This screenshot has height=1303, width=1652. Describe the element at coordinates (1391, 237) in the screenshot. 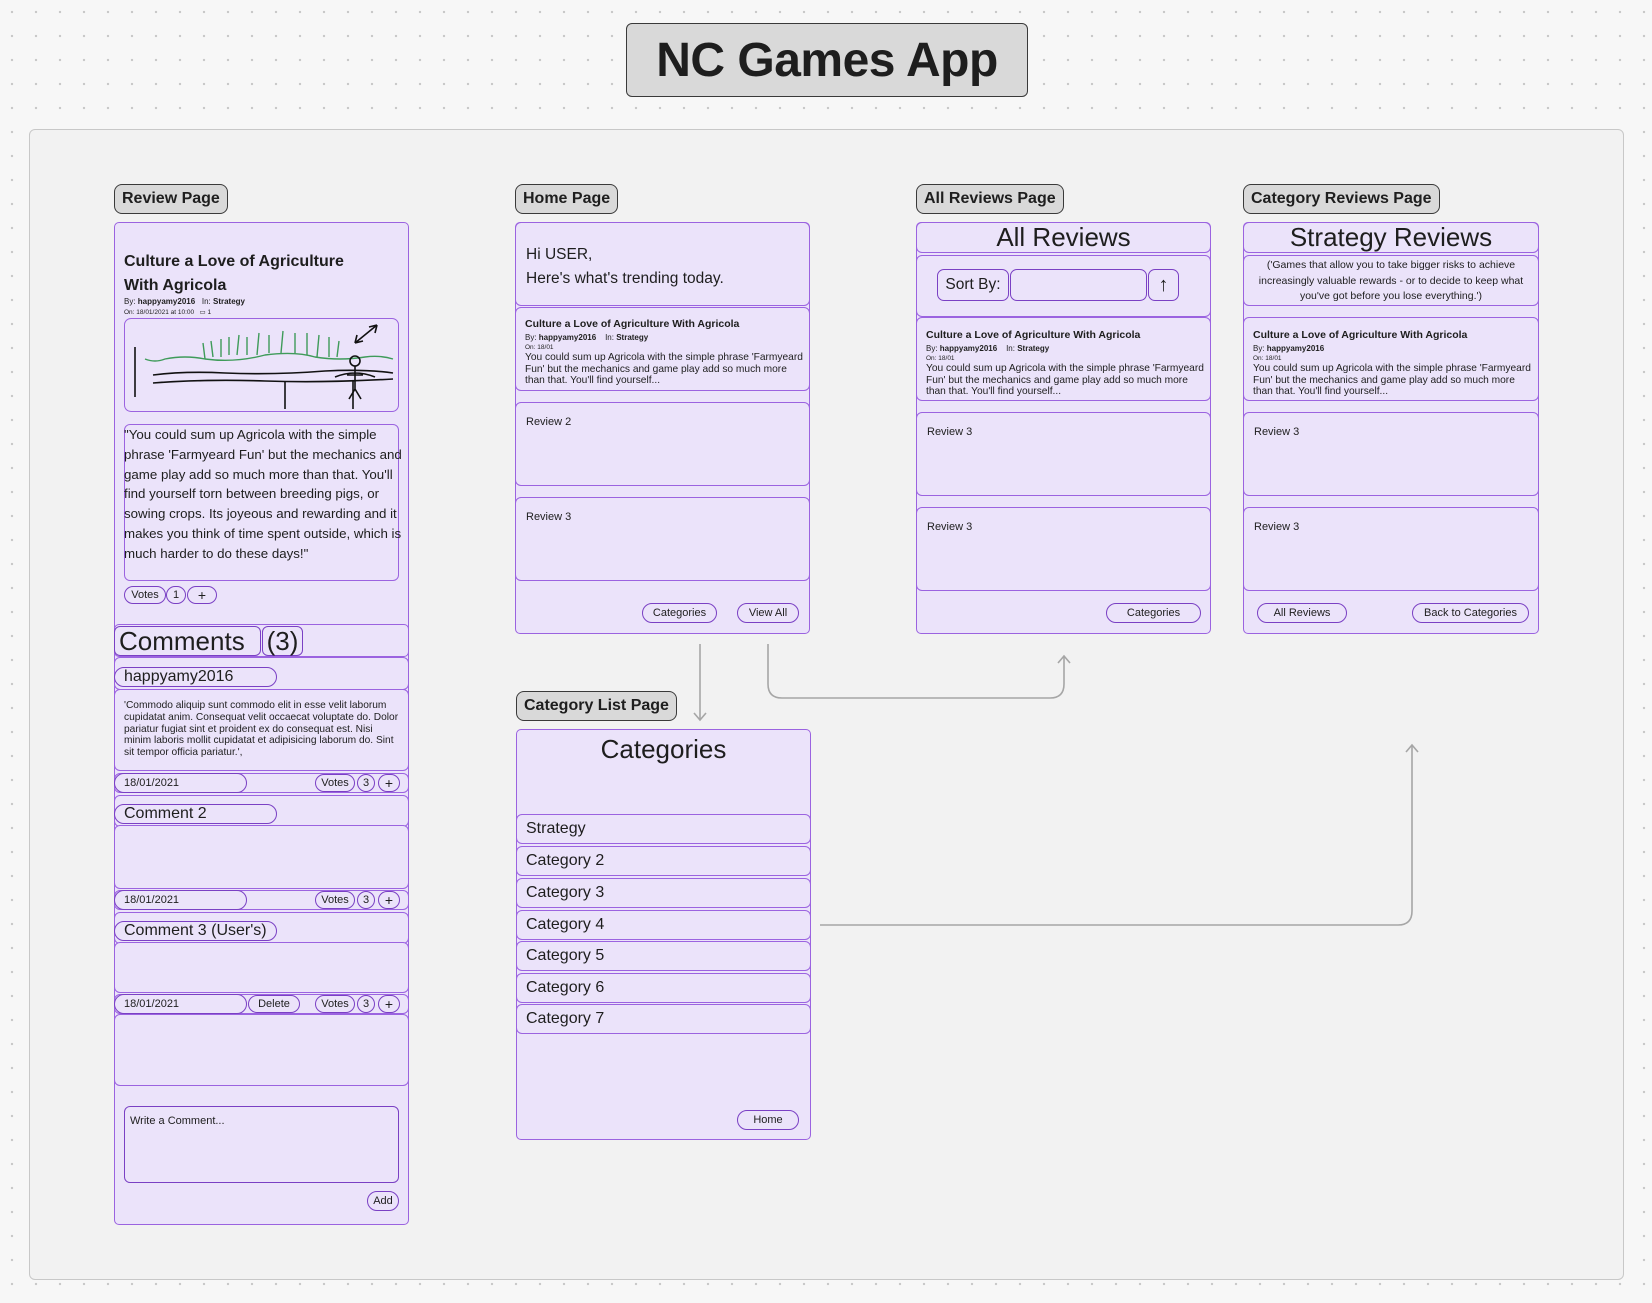

I see `category-reviews-heading: Strategy Reviews` at that location.